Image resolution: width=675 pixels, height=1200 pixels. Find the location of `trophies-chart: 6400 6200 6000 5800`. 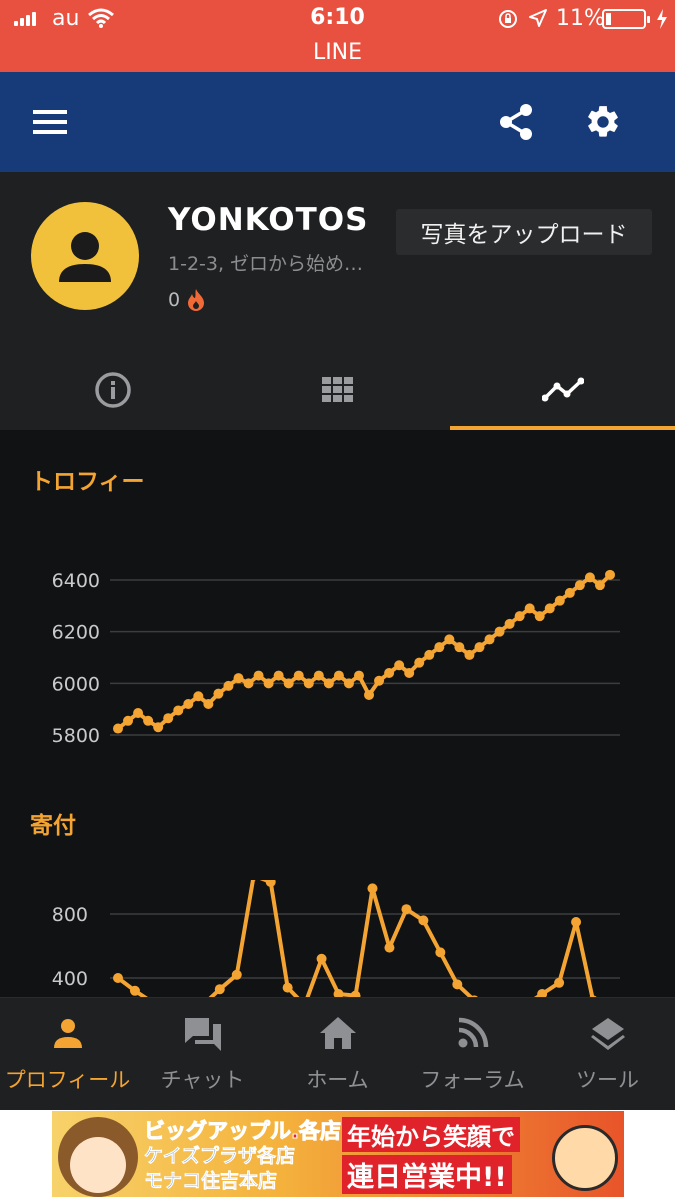

trophies-chart: 6400 6200 6000 5800 is located at coordinates (336, 658).